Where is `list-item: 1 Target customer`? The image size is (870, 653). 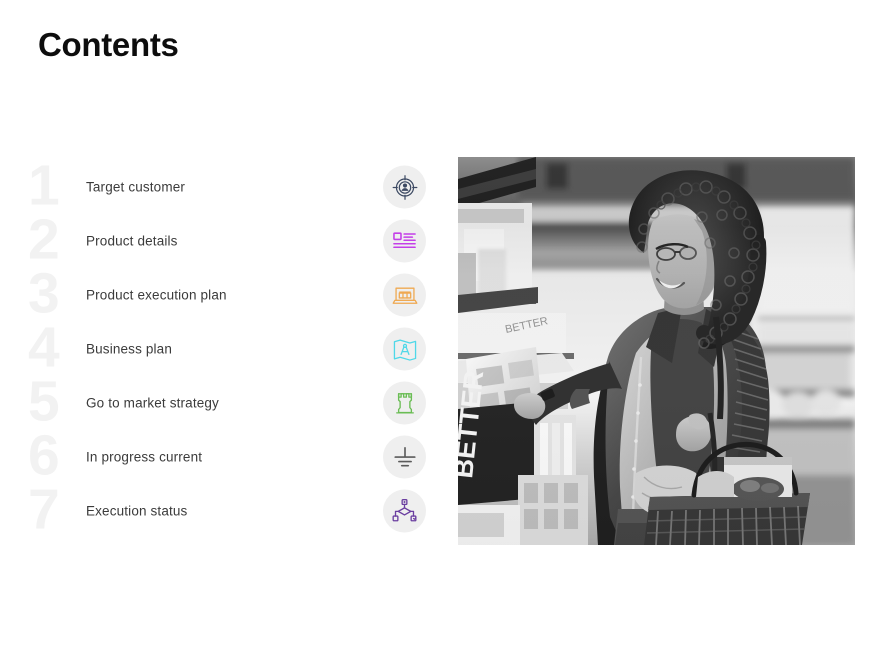 list-item: 1 Target customer is located at coordinates (233, 185).